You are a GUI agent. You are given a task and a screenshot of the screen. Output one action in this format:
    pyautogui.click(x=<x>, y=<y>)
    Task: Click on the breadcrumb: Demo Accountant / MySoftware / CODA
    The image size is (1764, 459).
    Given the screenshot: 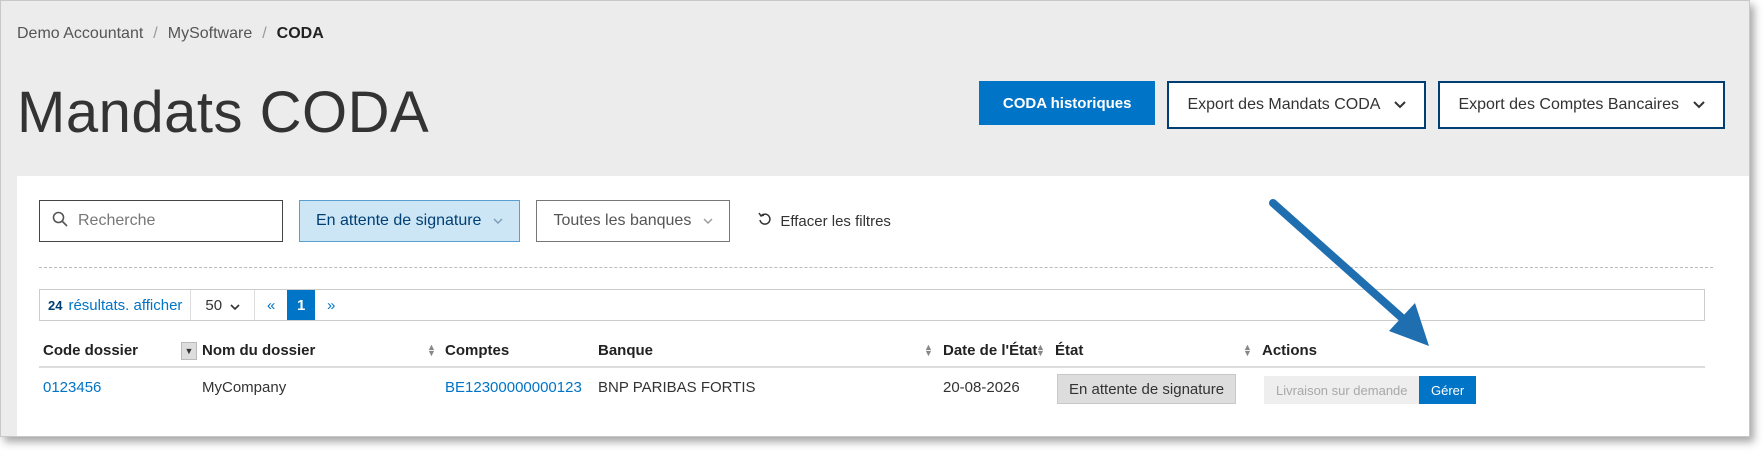 What is the action you would take?
    pyautogui.click(x=170, y=34)
    